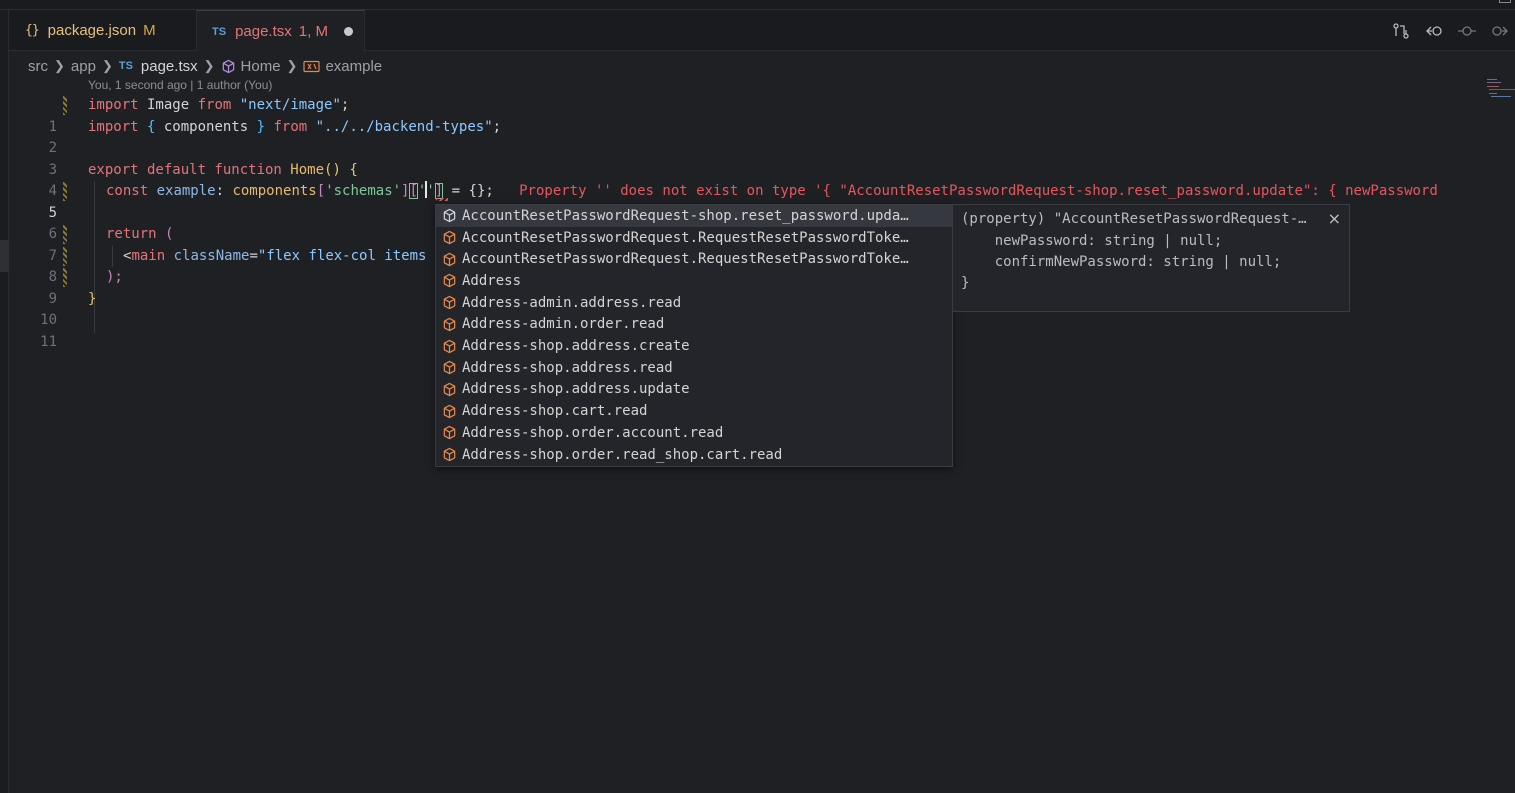 This screenshot has height=793, width=1515. Describe the element at coordinates (1452, 30) in the screenshot. I see `editor-actions` at that location.